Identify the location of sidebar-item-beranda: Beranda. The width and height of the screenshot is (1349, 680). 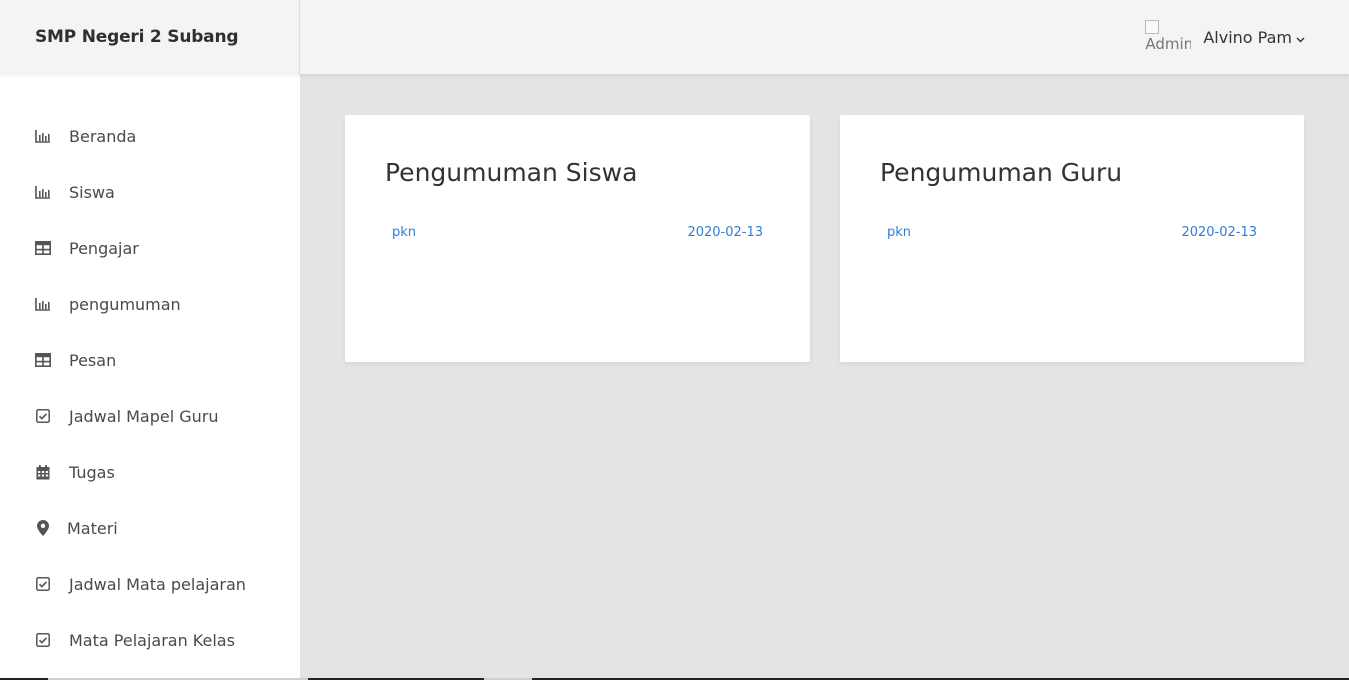
(150, 136).